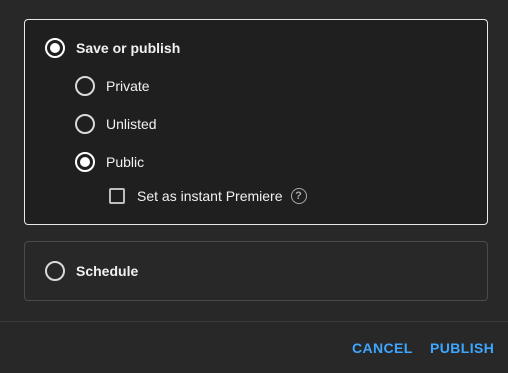 The height and width of the screenshot is (373, 508). I want to click on schedule-panel: Schedule, so click(256, 271).